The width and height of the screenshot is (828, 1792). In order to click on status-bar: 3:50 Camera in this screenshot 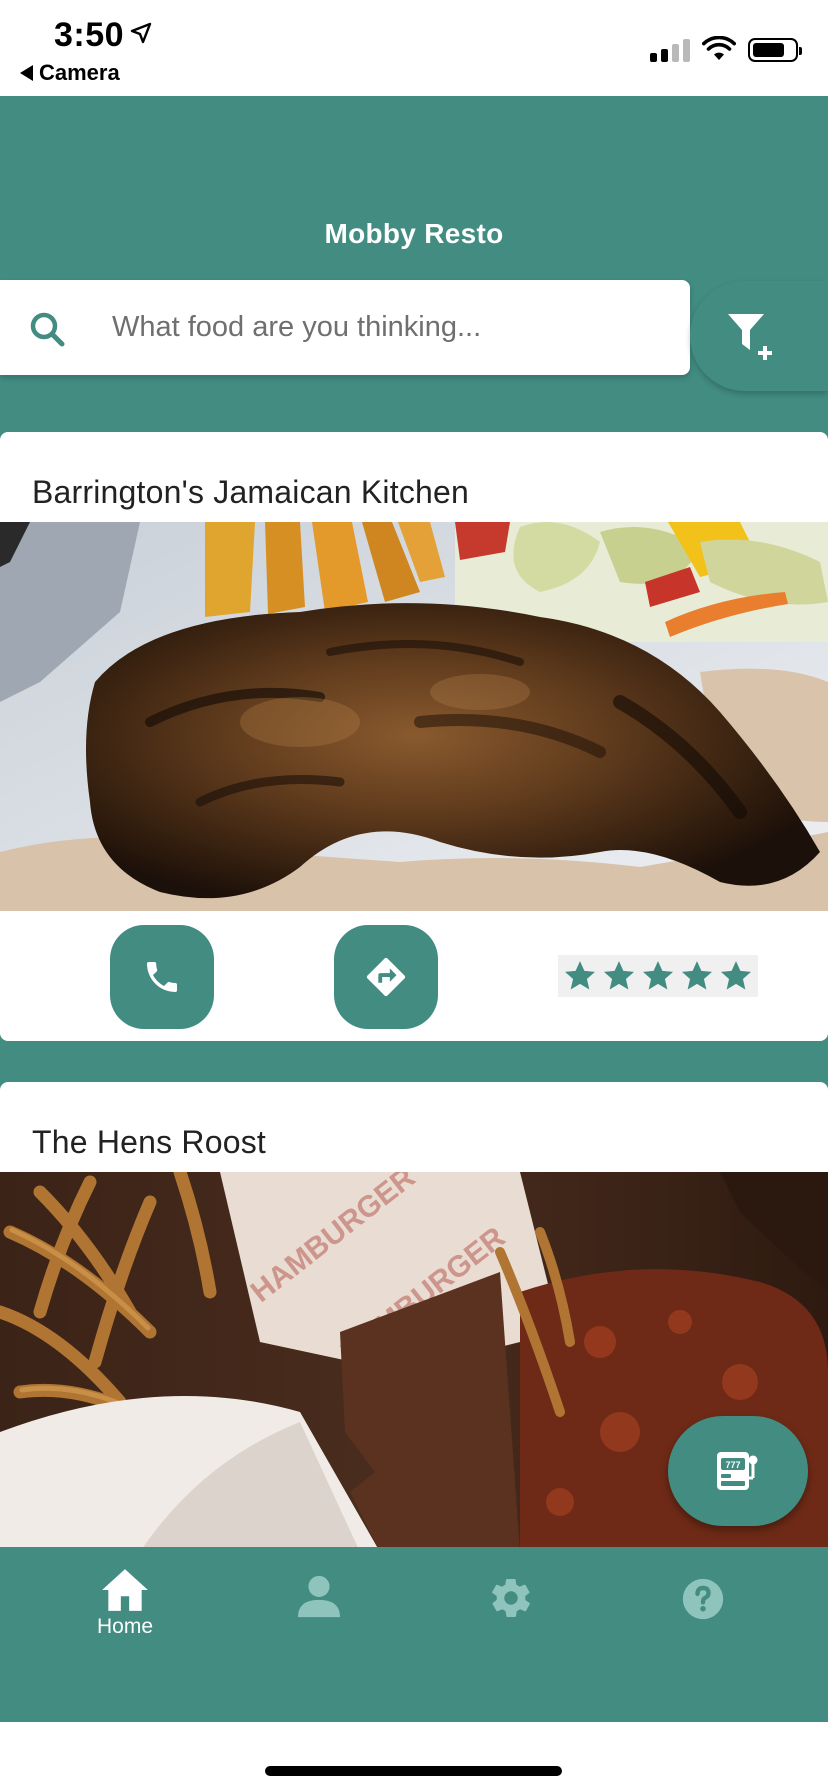, I will do `click(414, 48)`.